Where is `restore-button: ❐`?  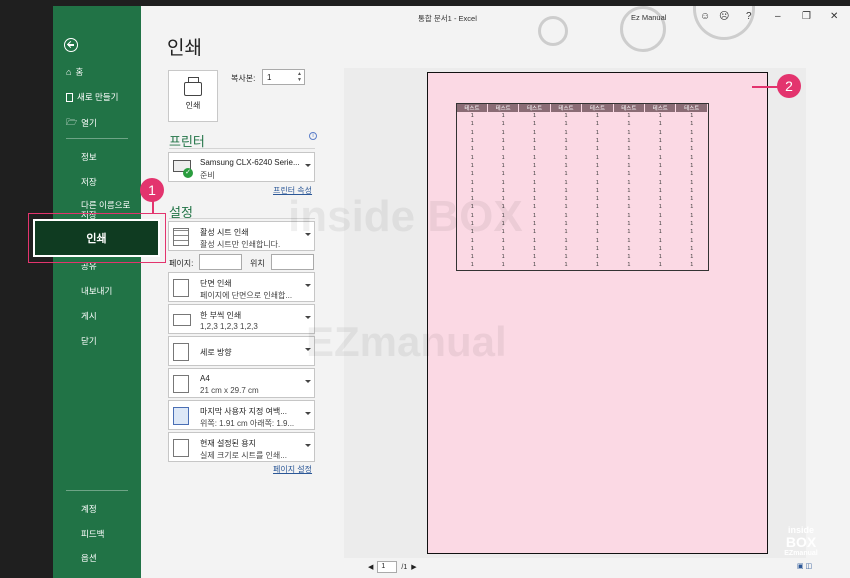 restore-button: ❐ is located at coordinates (806, 16).